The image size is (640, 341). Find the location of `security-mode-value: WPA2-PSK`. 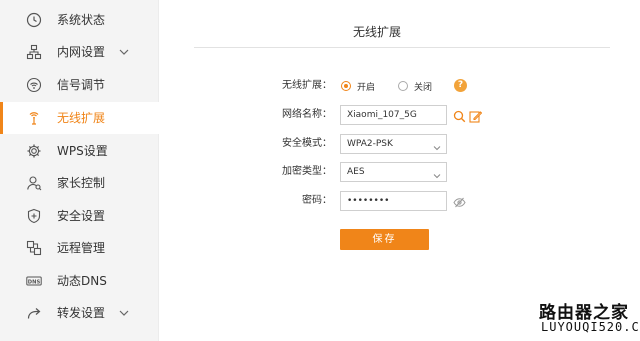

security-mode-value: WPA2-PSK is located at coordinates (370, 144).